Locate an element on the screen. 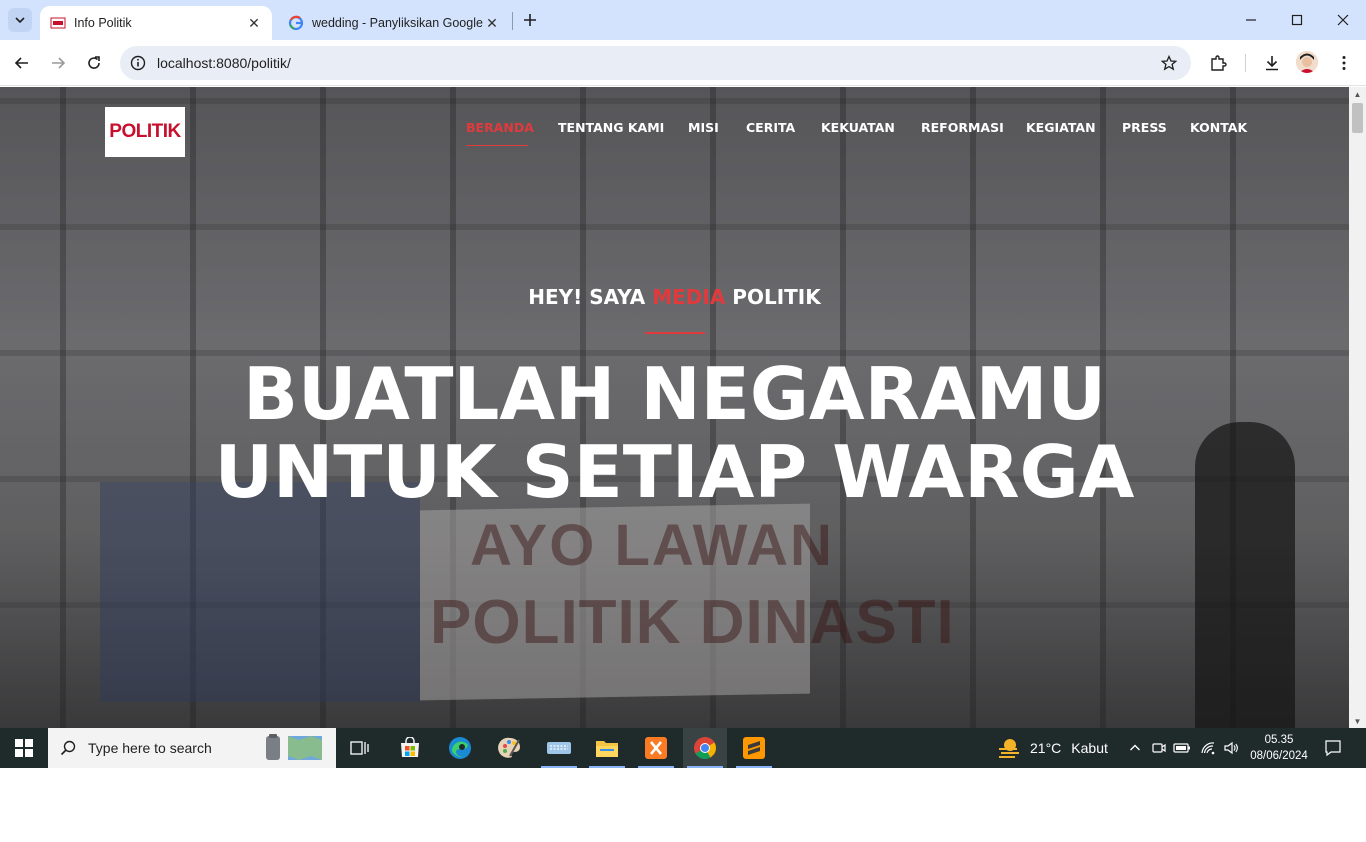  browser-toolbar: localhost:8080/politik/ is located at coordinates (683, 63).